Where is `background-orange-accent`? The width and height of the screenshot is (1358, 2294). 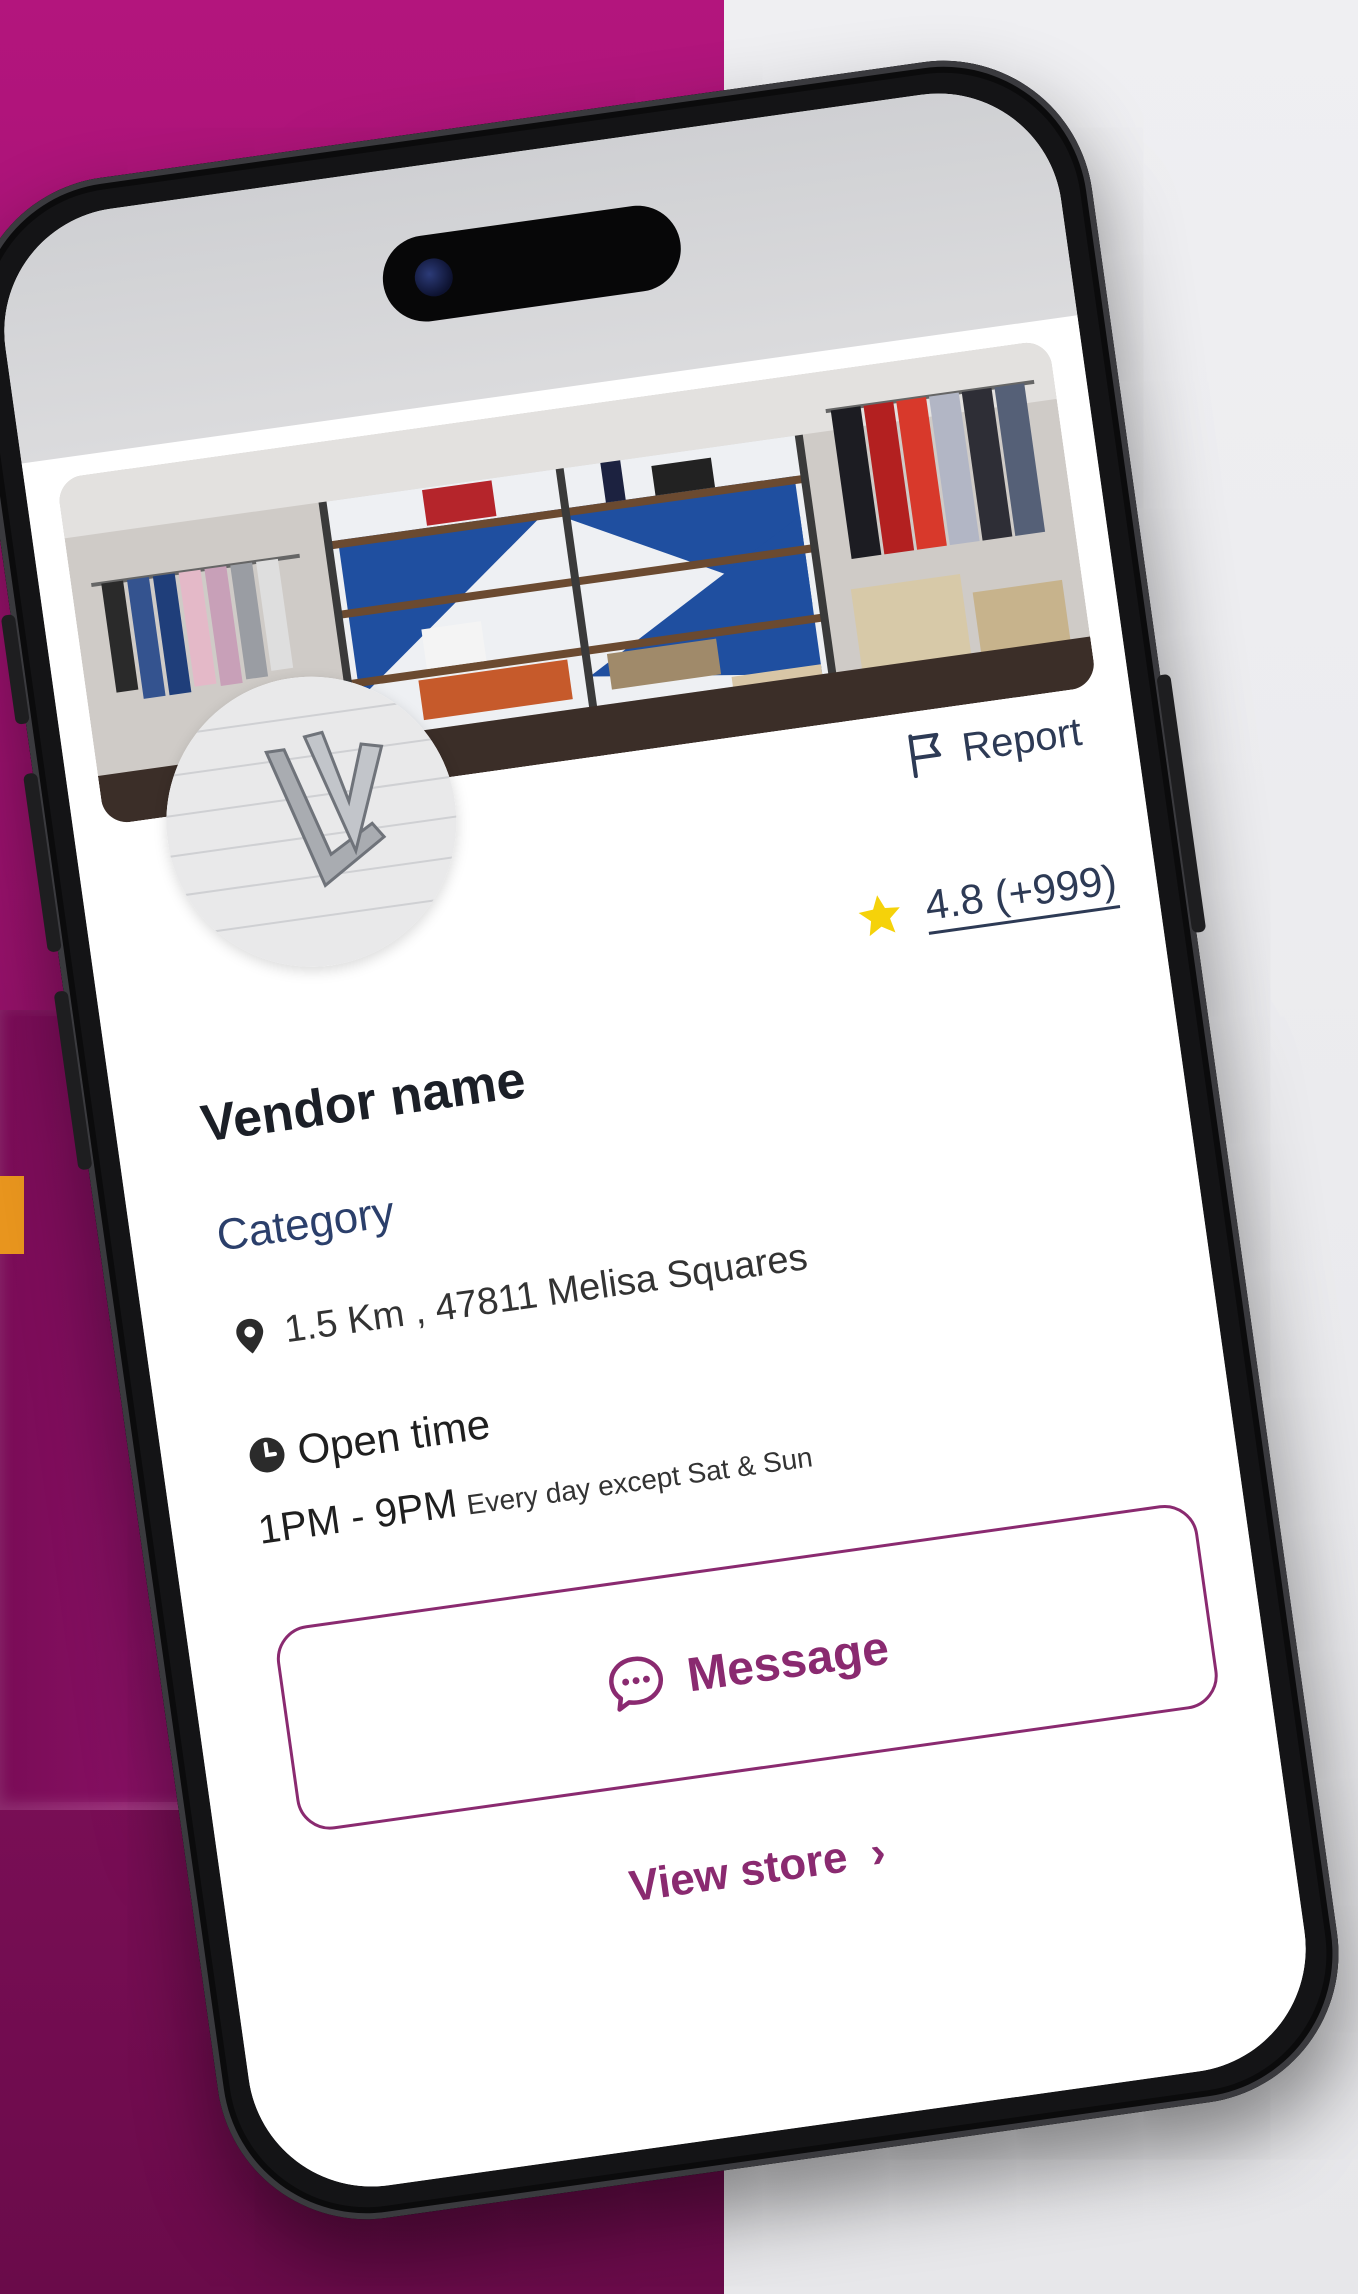
background-orange-accent is located at coordinates (12, 1215).